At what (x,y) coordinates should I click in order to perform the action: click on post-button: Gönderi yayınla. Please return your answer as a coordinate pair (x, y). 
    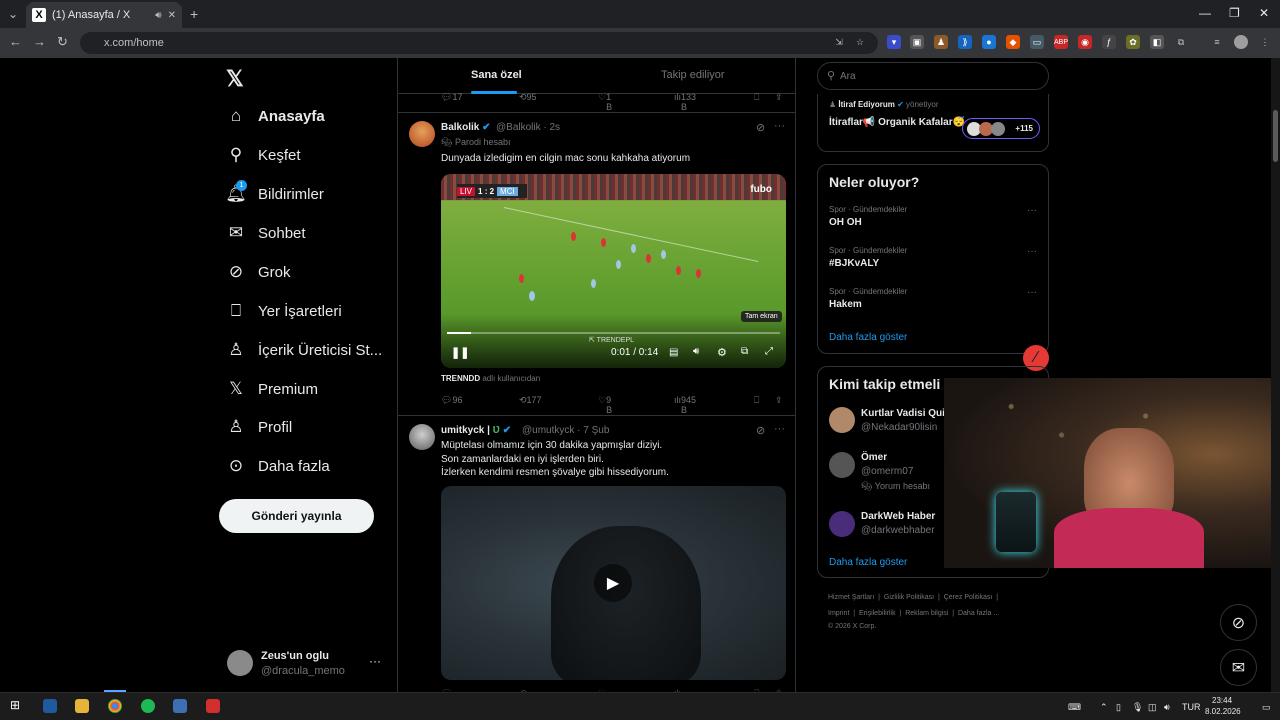
    Looking at the image, I should click on (296, 516).